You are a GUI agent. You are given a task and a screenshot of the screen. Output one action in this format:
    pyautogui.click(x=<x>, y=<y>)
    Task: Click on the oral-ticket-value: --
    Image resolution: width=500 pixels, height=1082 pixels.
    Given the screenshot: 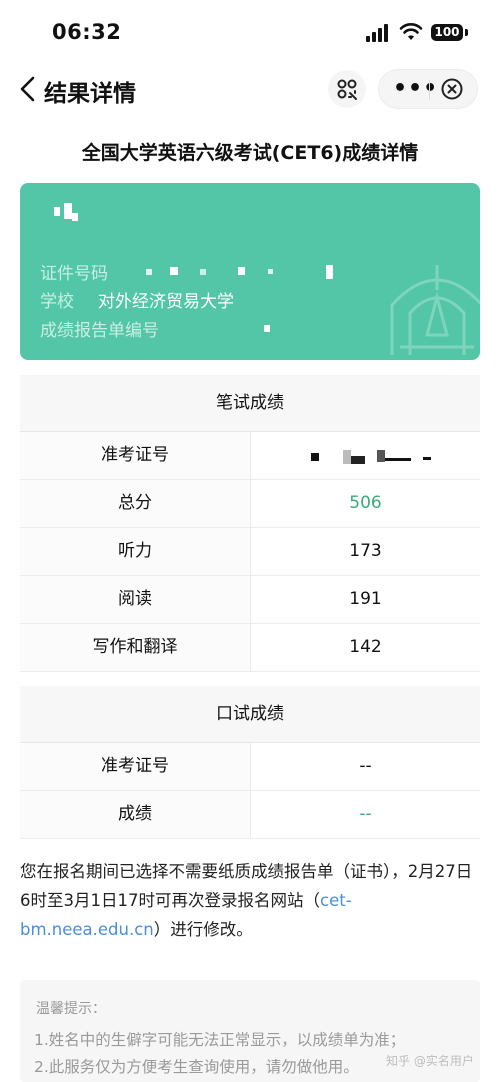 What is the action you would take?
    pyautogui.click(x=365, y=766)
    